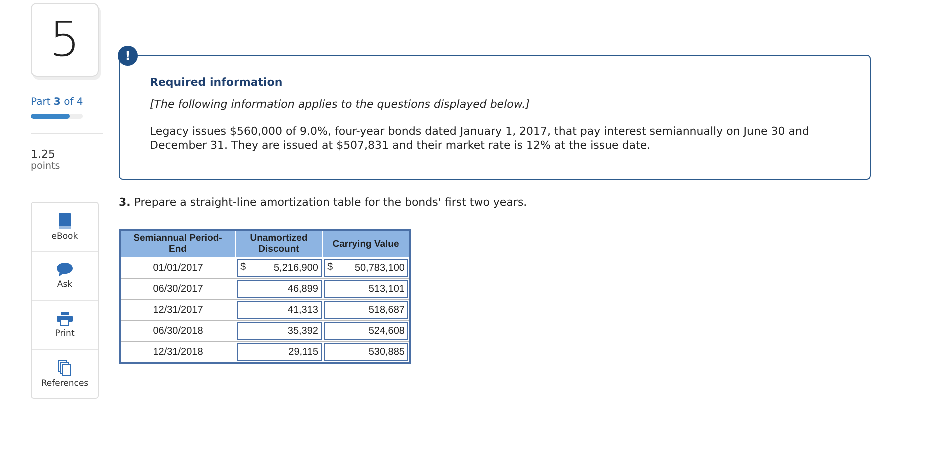  What do you see at coordinates (65, 40) in the screenshot?
I see `question-number: 5` at bounding box center [65, 40].